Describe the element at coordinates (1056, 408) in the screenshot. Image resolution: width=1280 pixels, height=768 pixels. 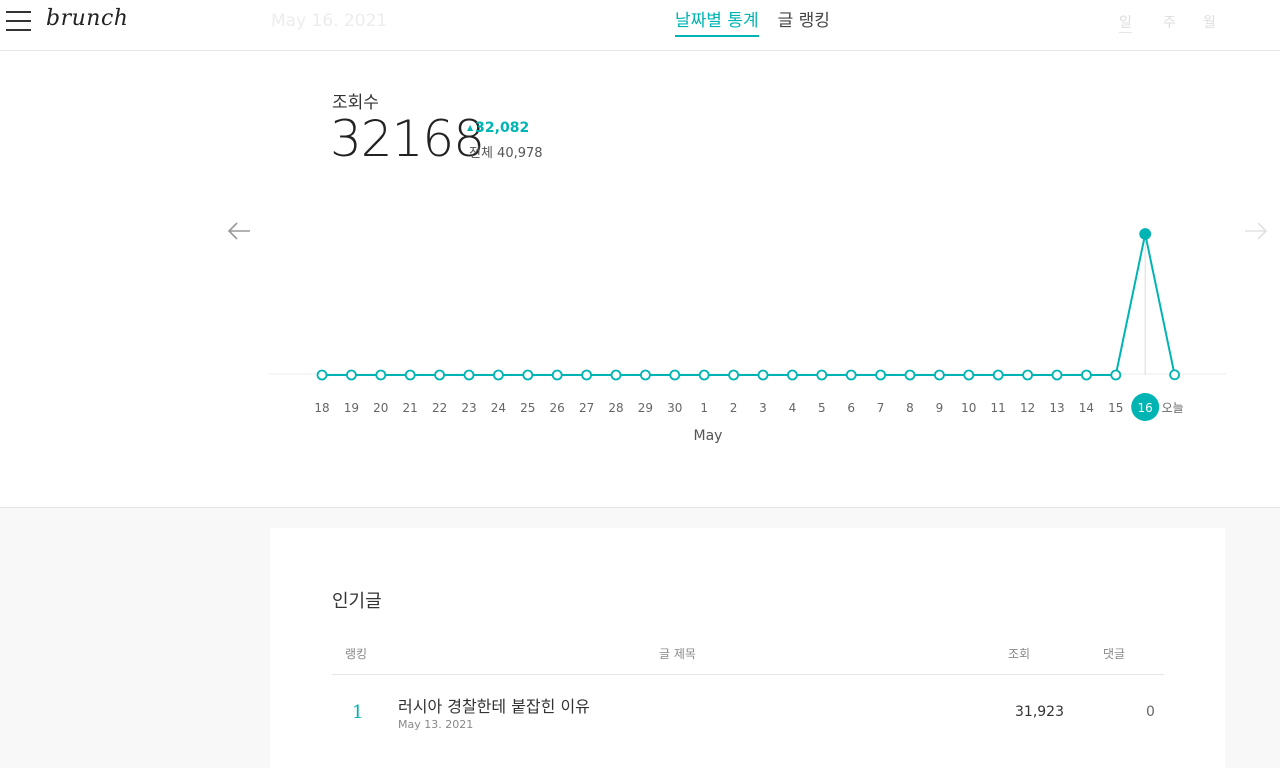
I see `x-tick-label: 13` at that location.